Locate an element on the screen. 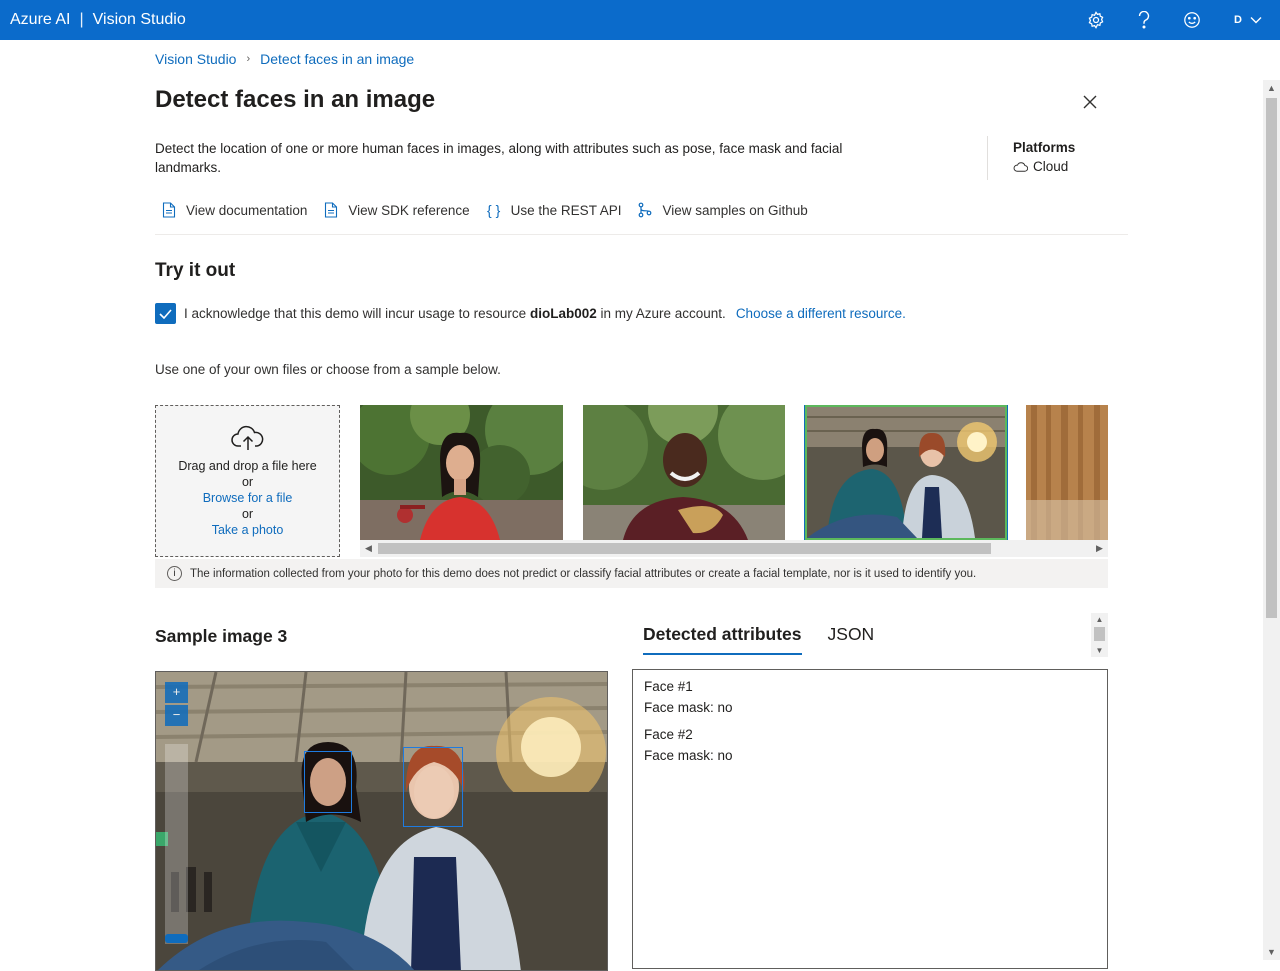  page-scrollbar: ▲ ▼ is located at coordinates (1271, 520).